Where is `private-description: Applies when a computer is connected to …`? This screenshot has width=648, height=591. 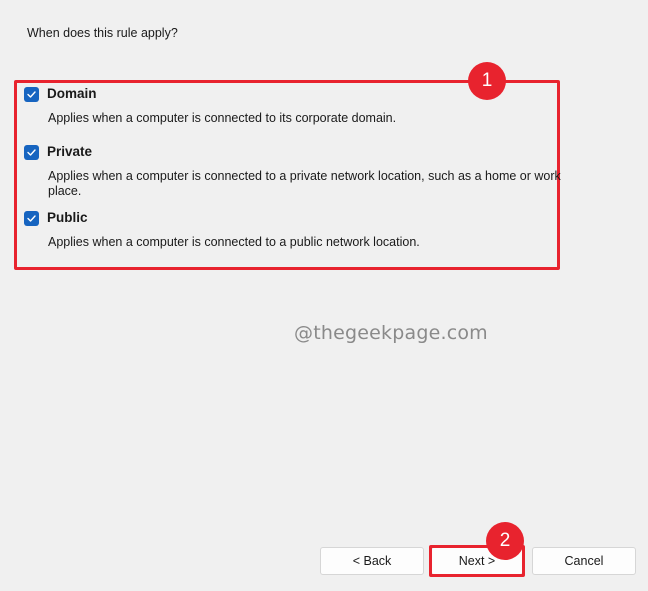 private-description: Applies when a computer is connected to … is located at coordinates (304, 183).